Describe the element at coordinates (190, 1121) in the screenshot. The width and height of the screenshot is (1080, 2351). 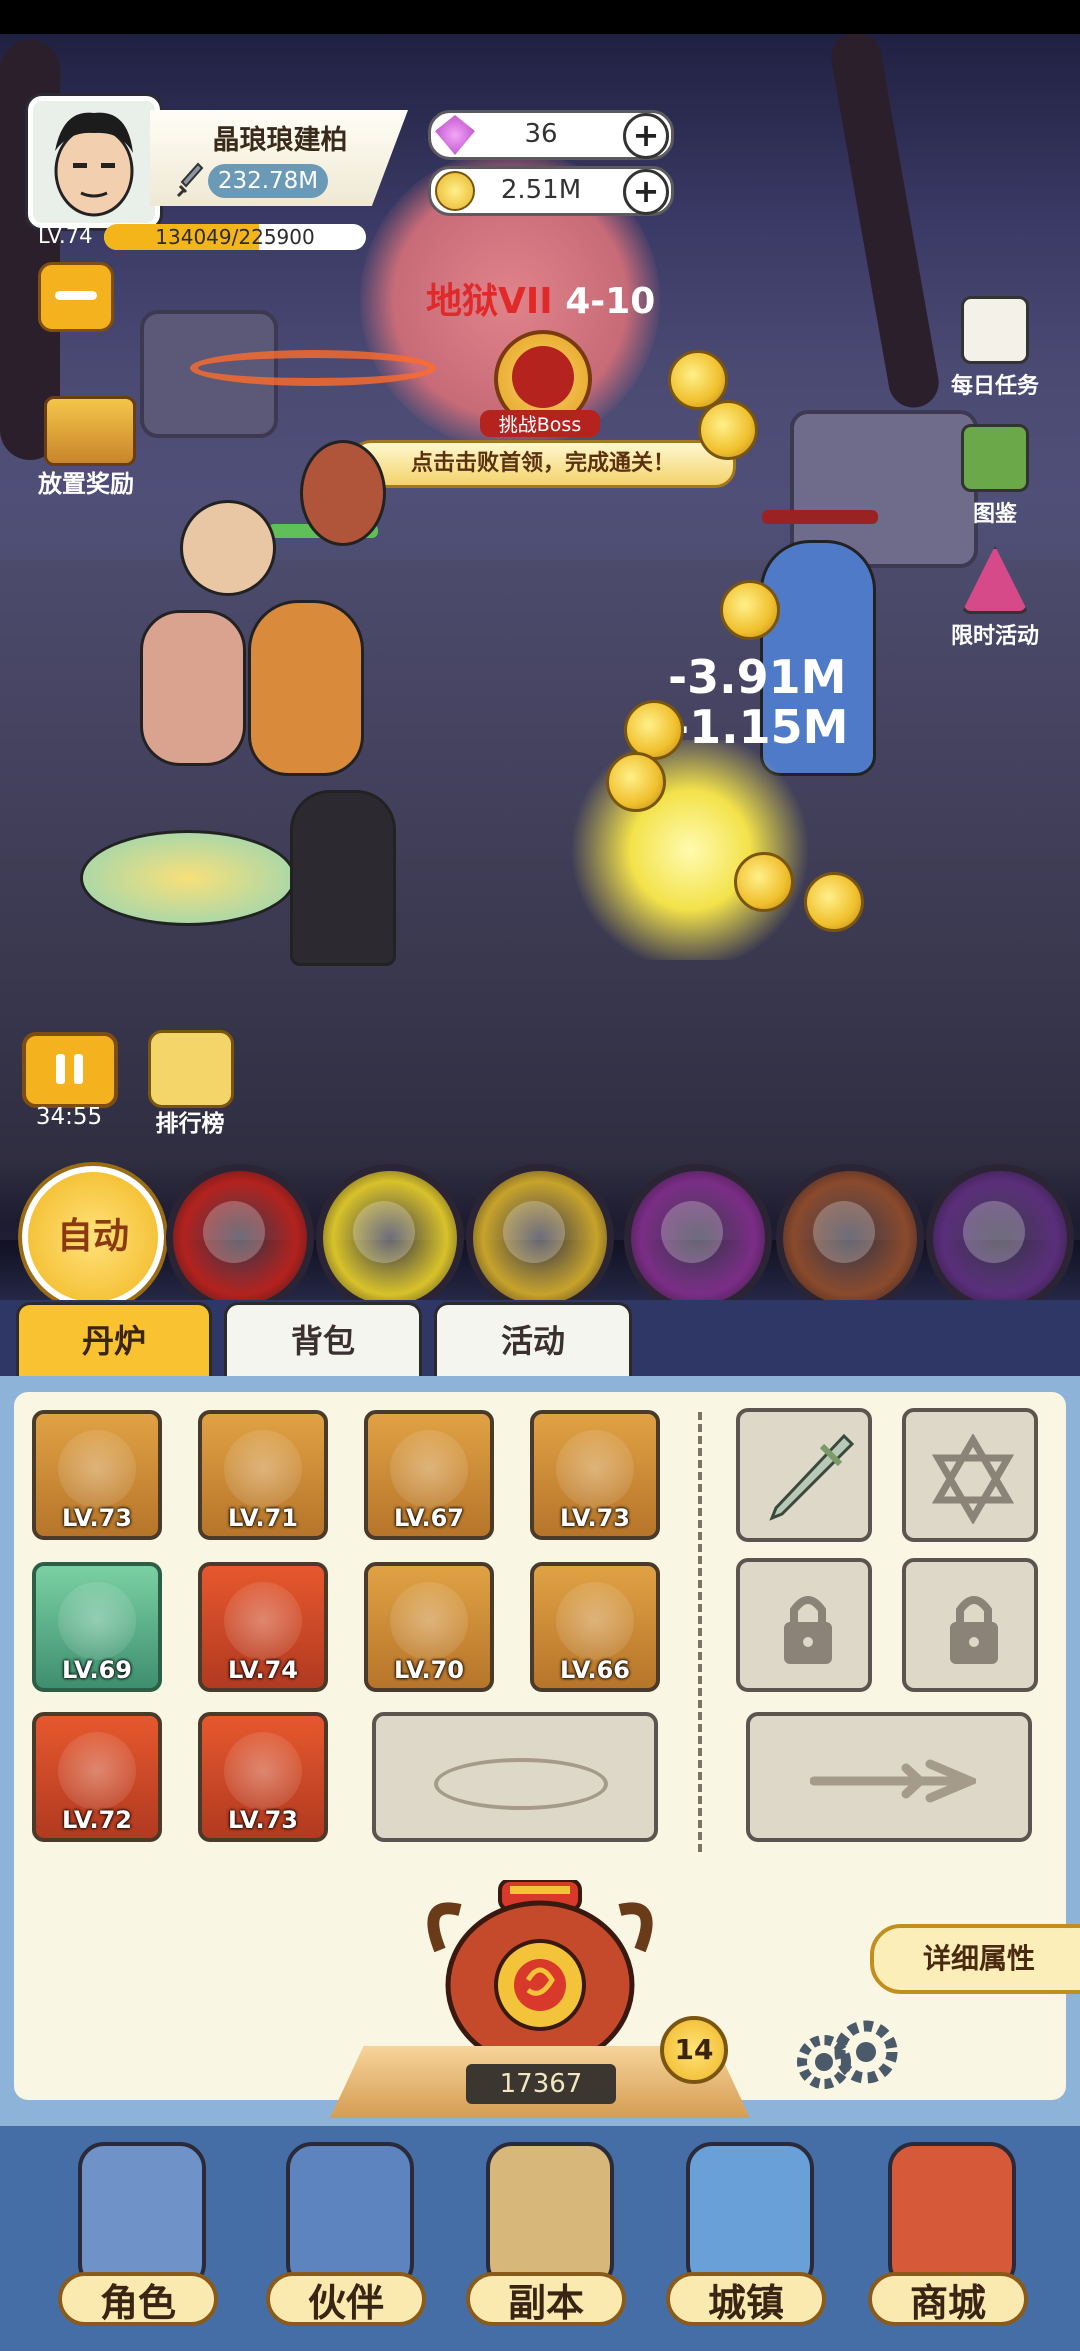
I see `leaderboard-label: 排行榜` at that location.